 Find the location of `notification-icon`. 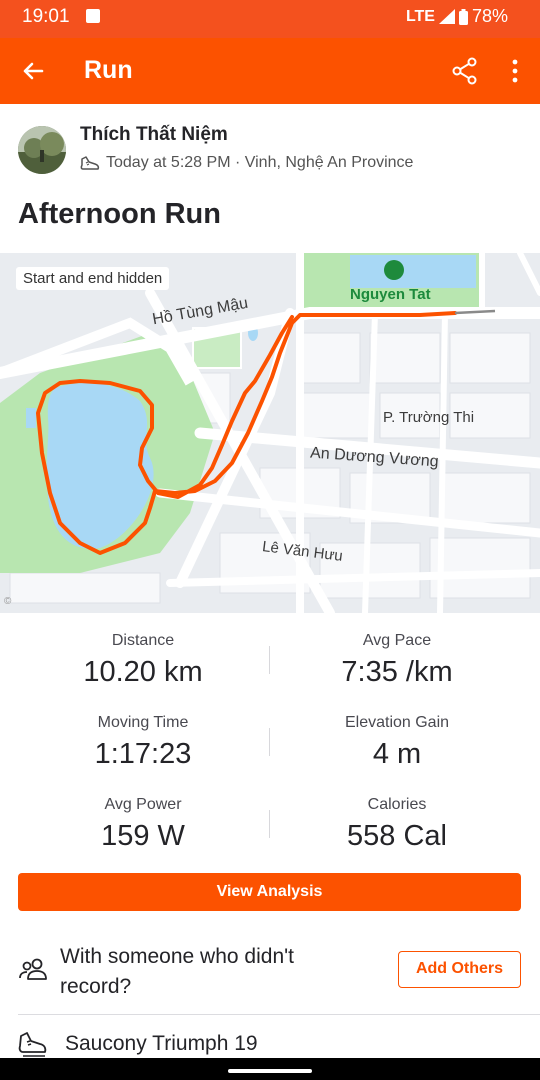

notification-icon is located at coordinates (93, 16).